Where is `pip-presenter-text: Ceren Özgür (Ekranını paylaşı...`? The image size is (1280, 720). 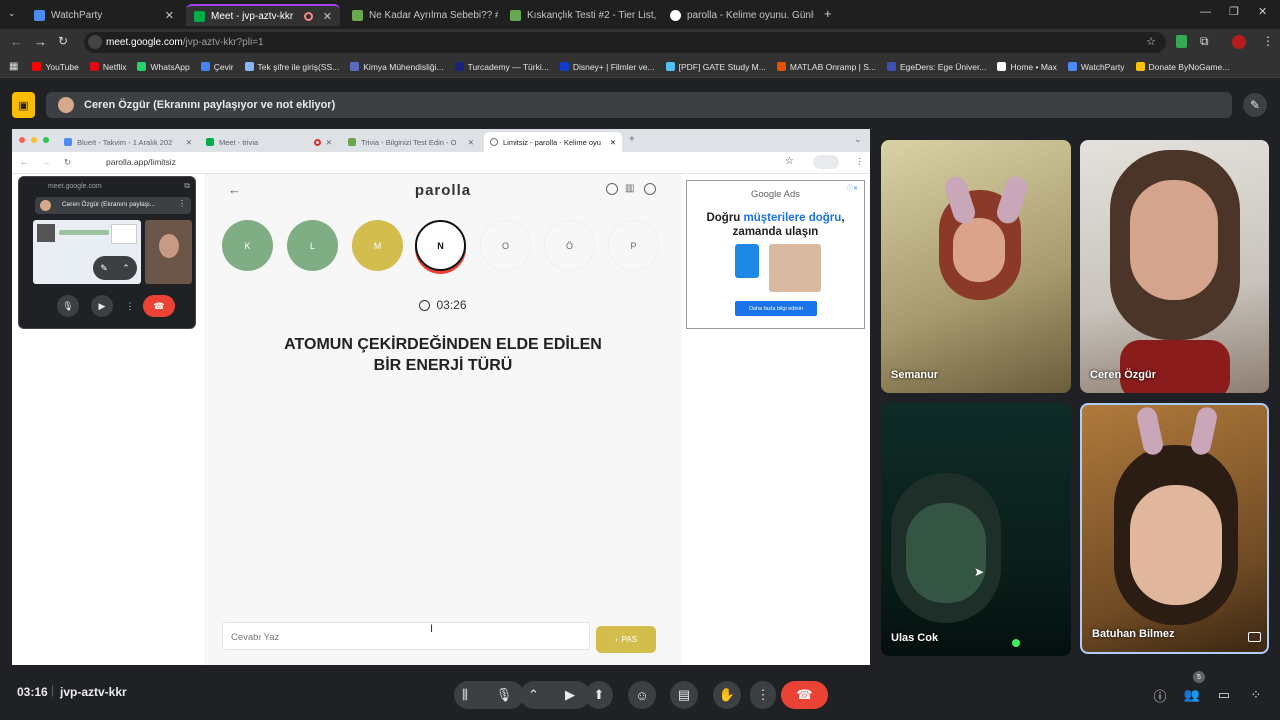
pip-presenter-text: Ceren Özgür (Ekranını paylaşı... is located at coordinates (109, 204).